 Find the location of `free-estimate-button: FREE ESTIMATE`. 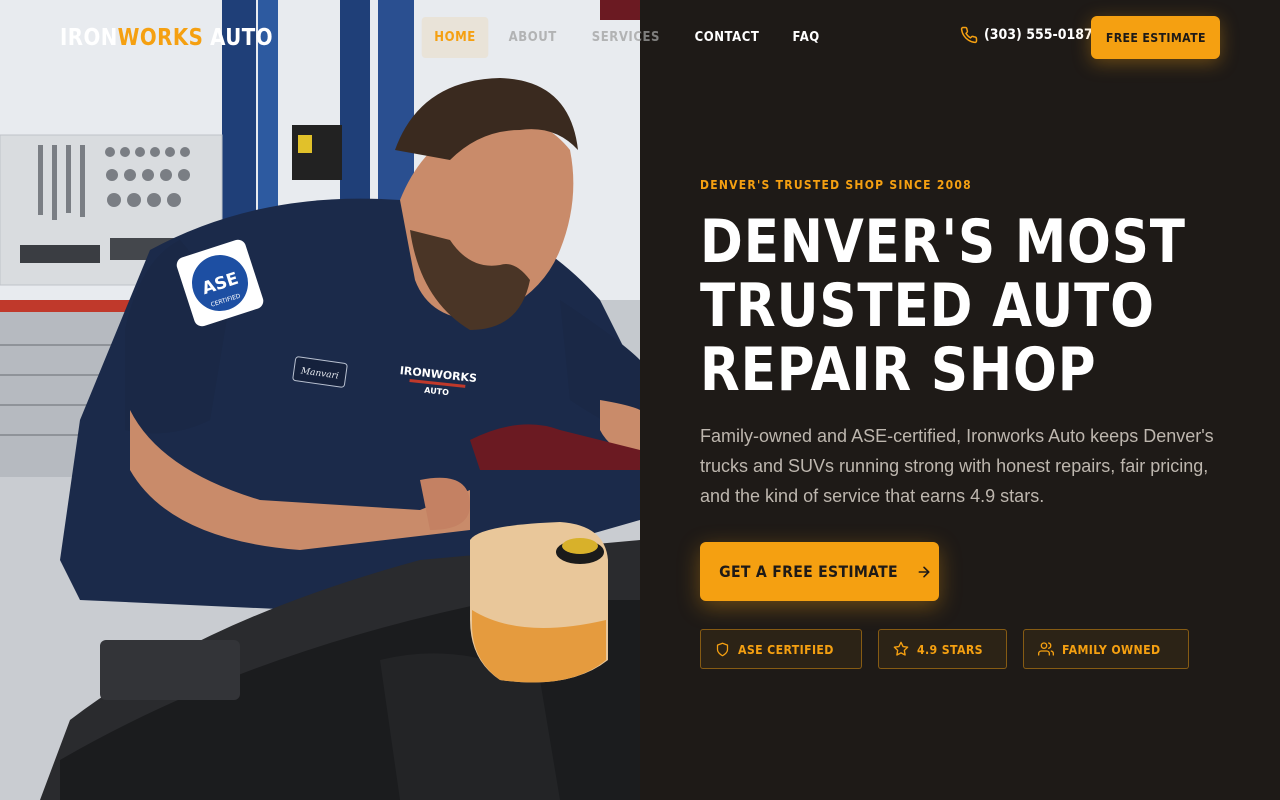

free-estimate-button: FREE ESTIMATE is located at coordinates (1155, 37).